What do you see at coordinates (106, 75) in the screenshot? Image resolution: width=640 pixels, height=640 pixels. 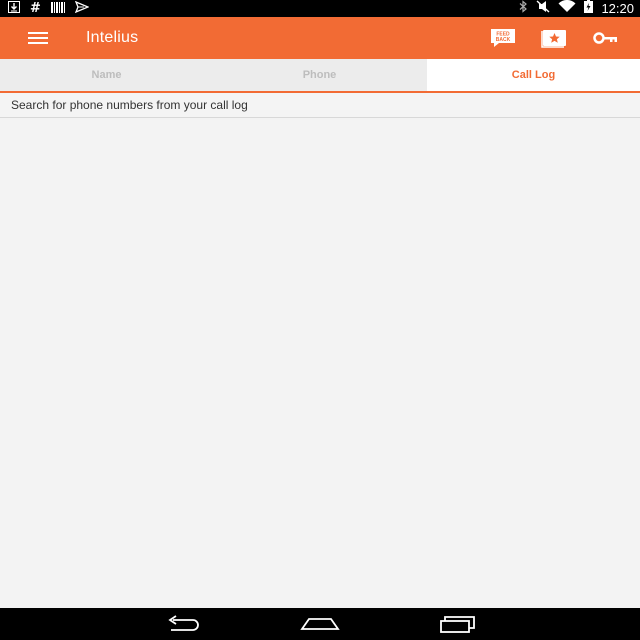 I see `tab-name: Name` at bounding box center [106, 75].